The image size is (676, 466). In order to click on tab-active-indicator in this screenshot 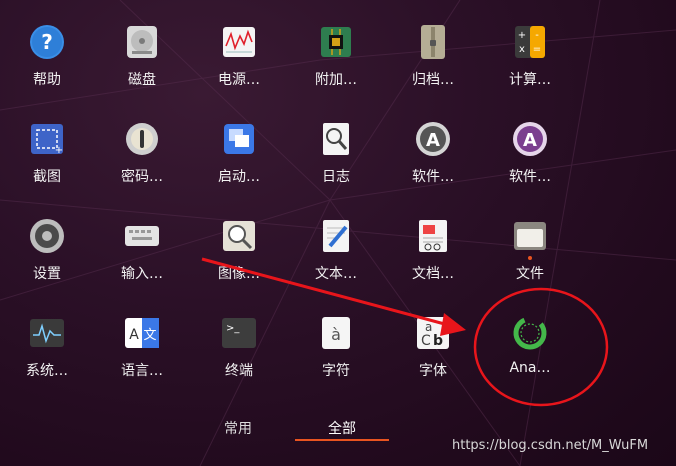, I will do `click(342, 440)`.